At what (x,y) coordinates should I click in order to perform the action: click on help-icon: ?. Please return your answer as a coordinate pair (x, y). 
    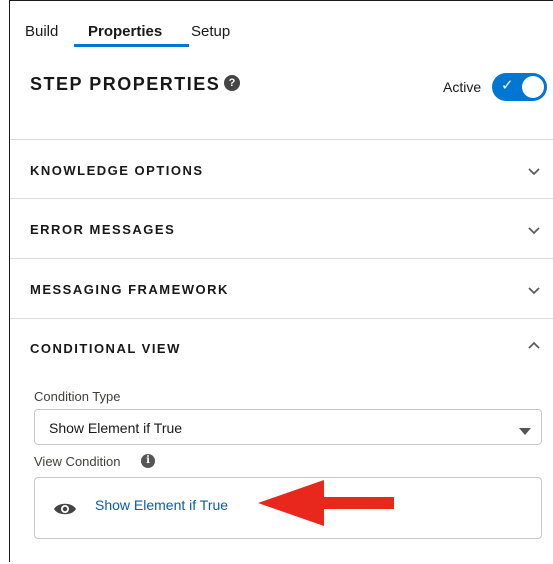
    Looking at the image, I should click on (232, 83).